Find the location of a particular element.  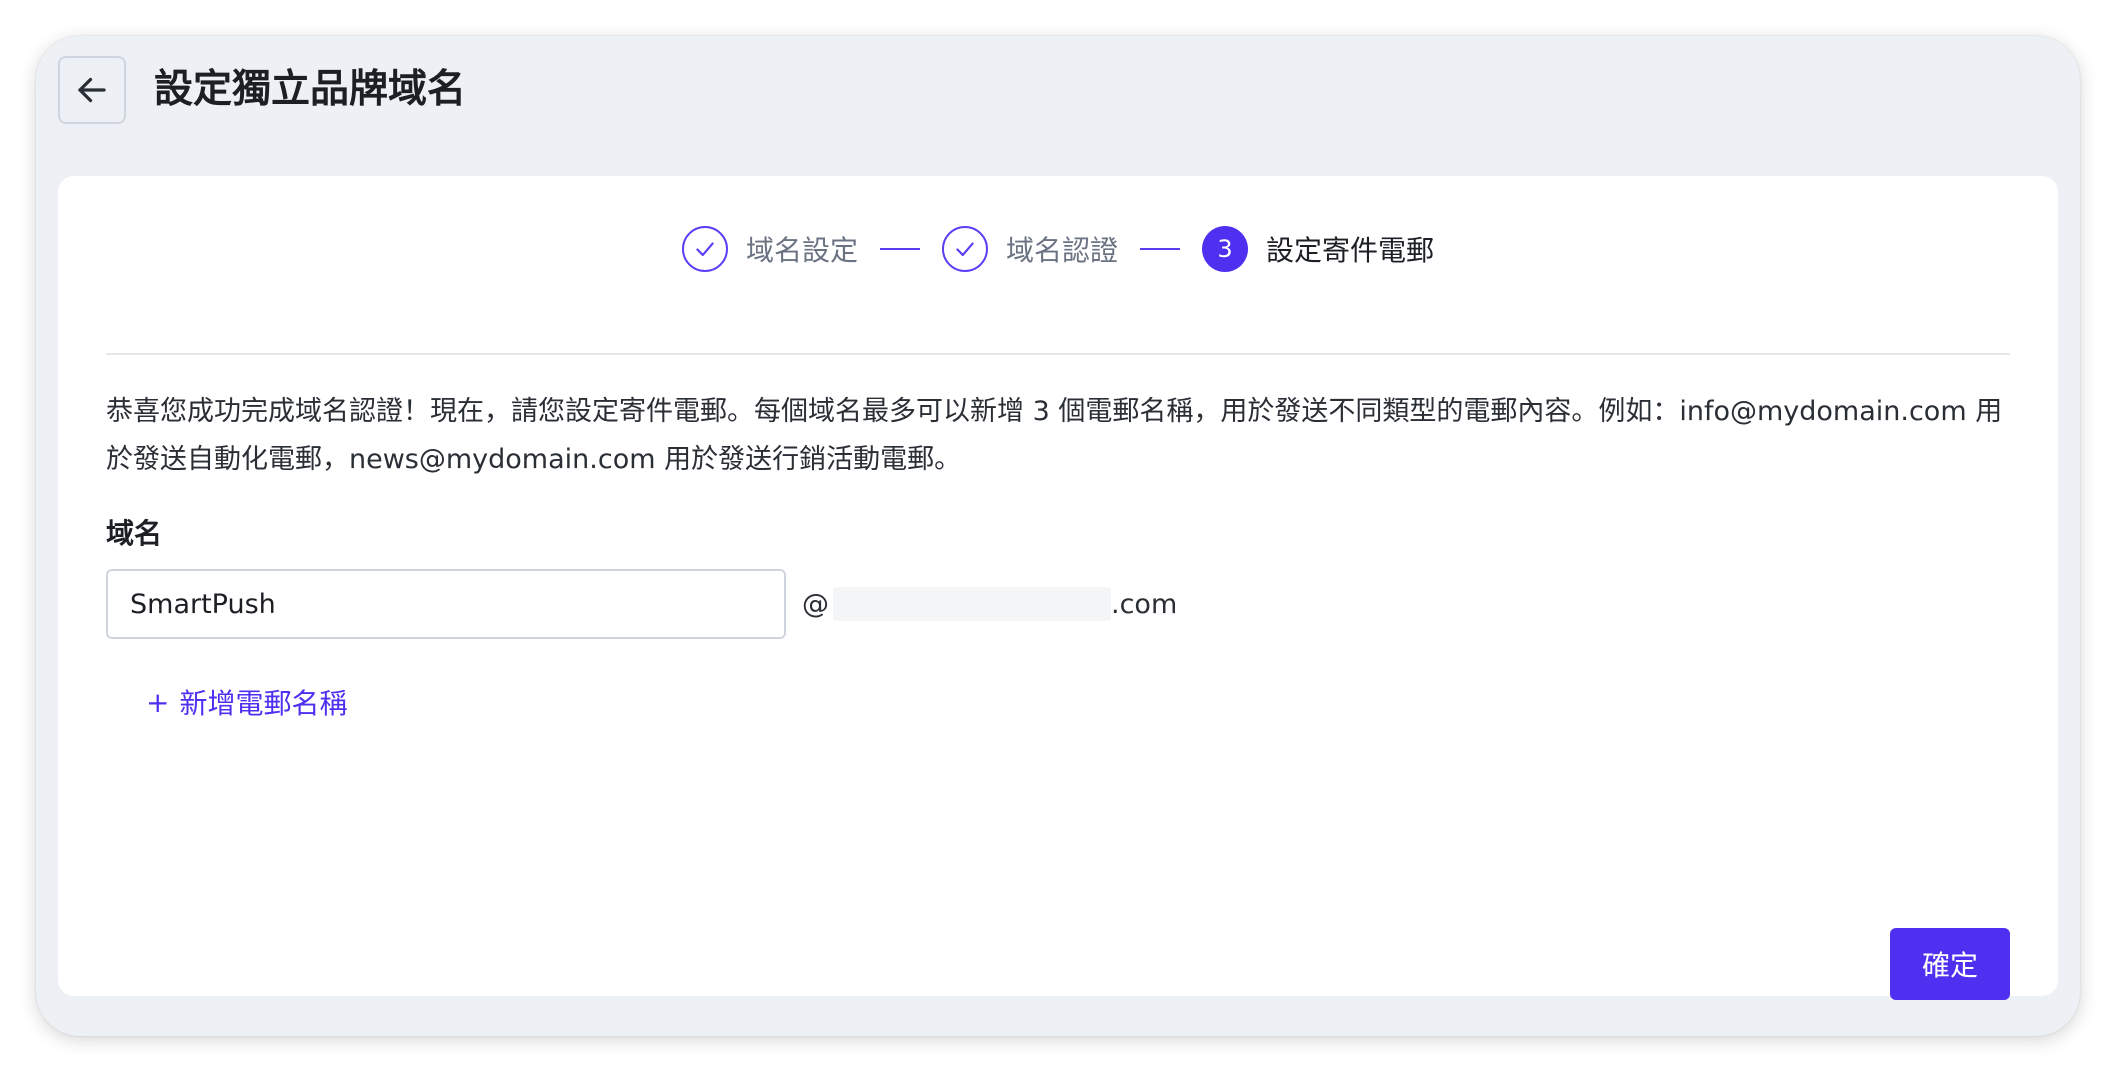

step-label: 設定寄件電郵 is located at coordinates (1350, 250).